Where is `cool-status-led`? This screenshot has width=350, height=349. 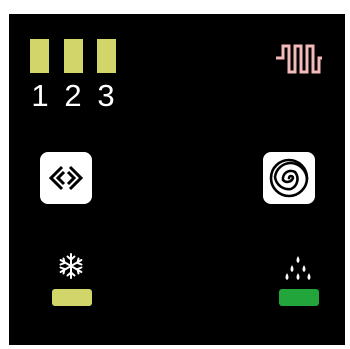 cool-status-led is located at coordinates (72, 297).